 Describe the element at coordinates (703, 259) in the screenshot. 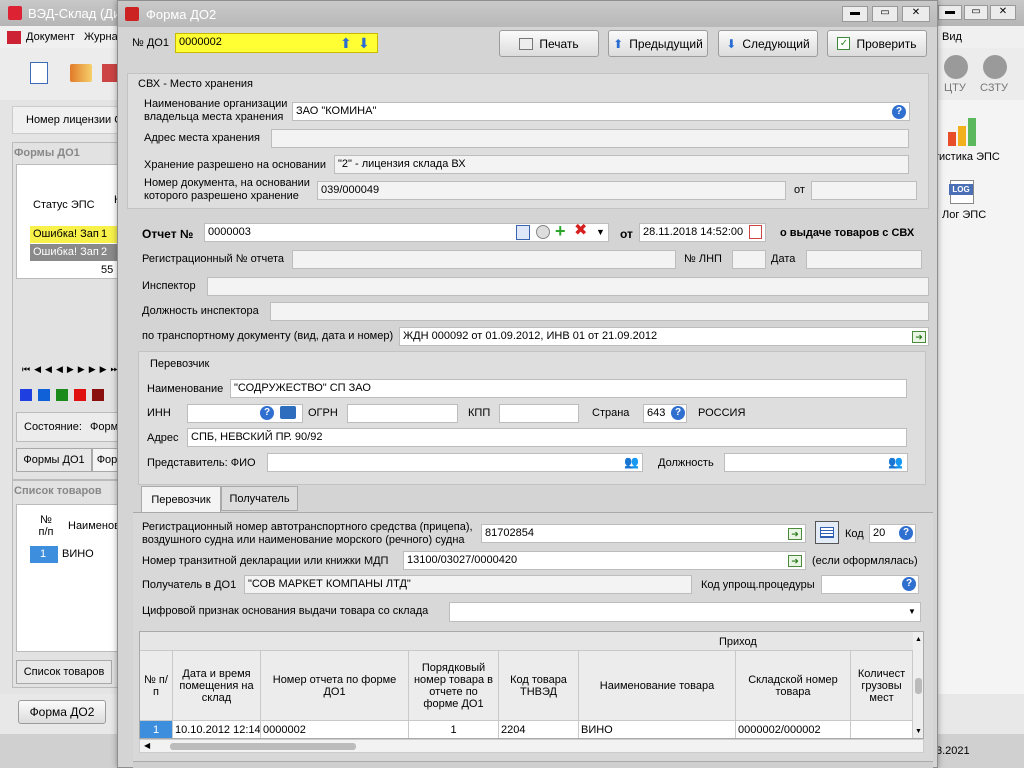

I see `lnp-label: № ЛНП` at that location.